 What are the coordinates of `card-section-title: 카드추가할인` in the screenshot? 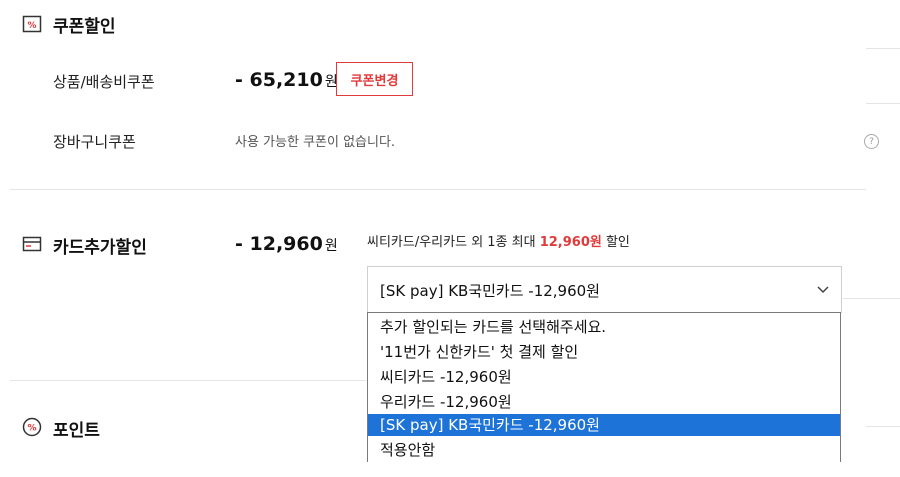 It's located at (100, 248).